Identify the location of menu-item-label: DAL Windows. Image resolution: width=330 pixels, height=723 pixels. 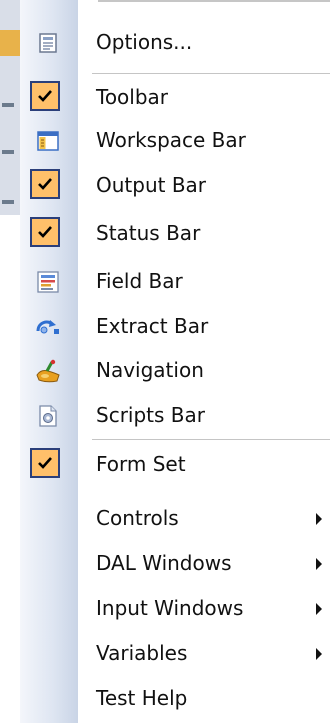
(164, 563).